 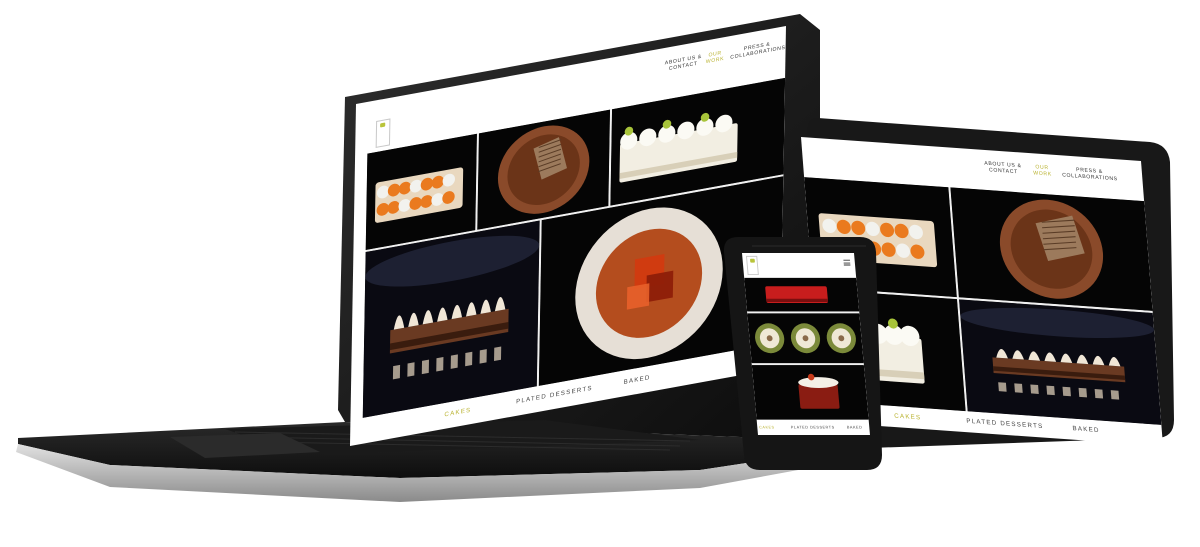 I want to click on log-cake, so click(x=810, y=392).